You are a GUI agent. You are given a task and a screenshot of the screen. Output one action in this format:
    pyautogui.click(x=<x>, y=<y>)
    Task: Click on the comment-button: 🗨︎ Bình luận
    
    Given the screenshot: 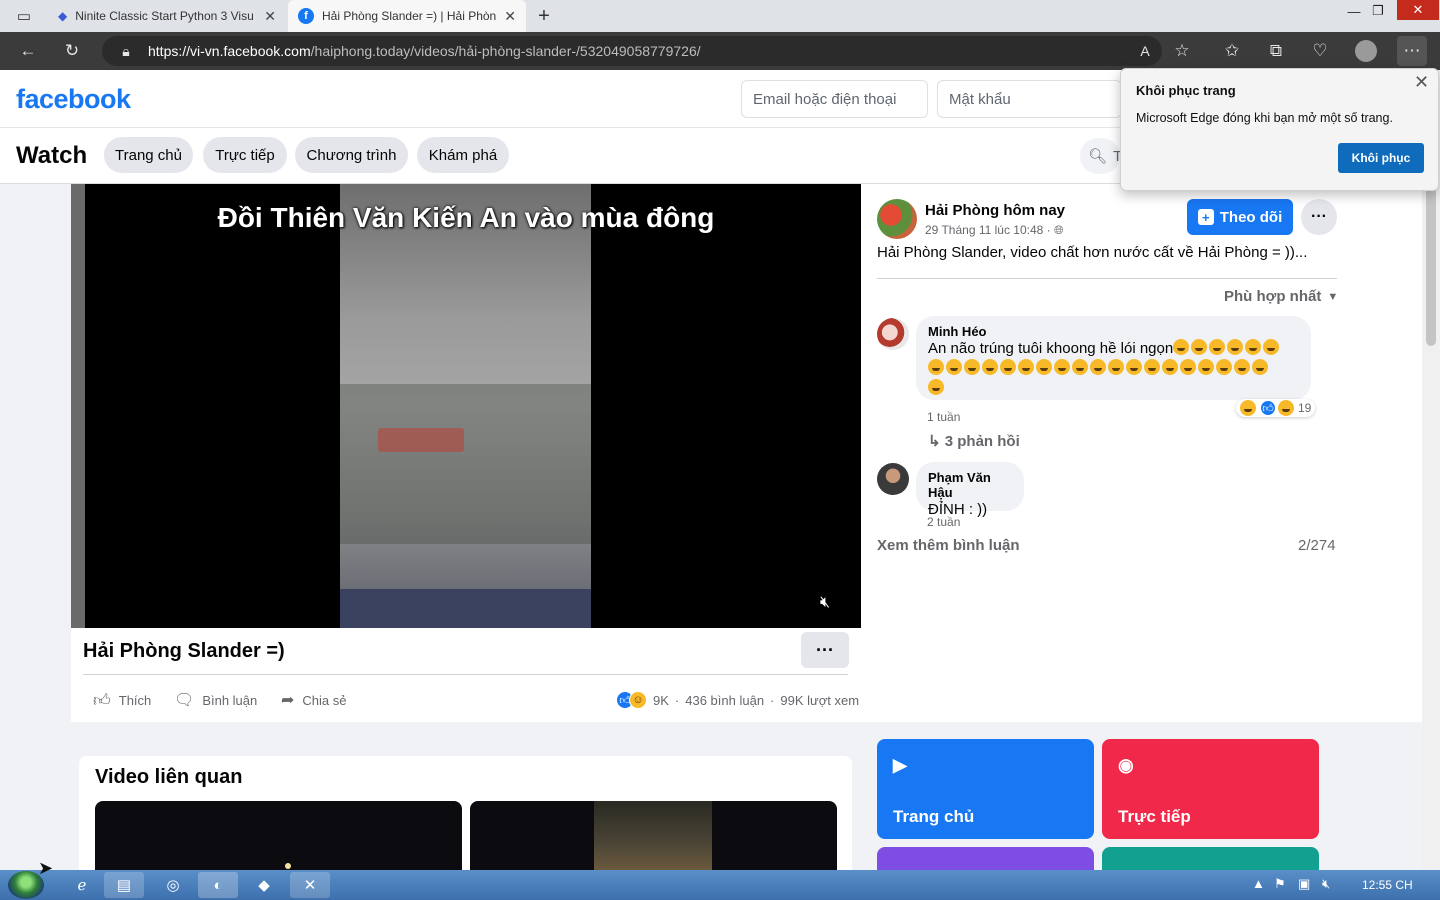 What is the action you would take?
    pyautogui.click(x=215, y=700)
    